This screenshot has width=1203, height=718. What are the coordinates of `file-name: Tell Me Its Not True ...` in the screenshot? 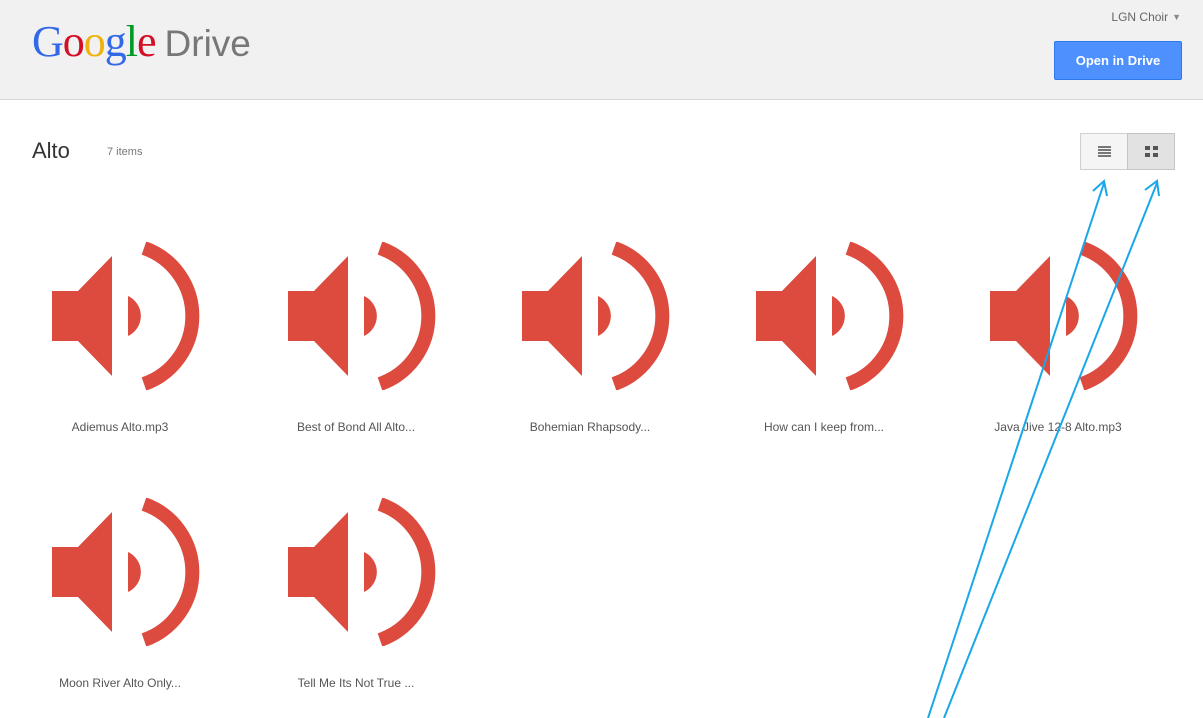 It's located at (356, 683).